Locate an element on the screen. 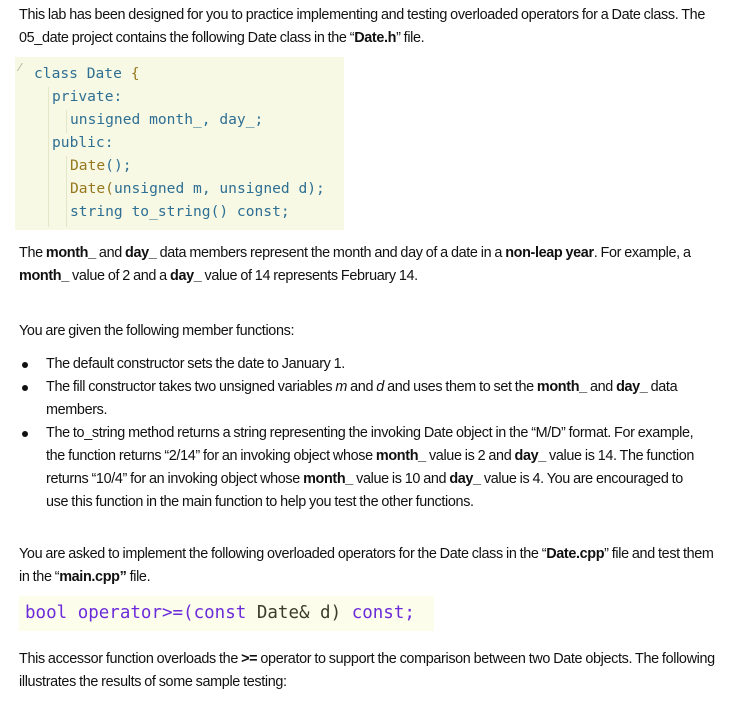 The height and width of the screenshot is (701, 732). code-param: Date& d) is located at coordinates (299, 613).